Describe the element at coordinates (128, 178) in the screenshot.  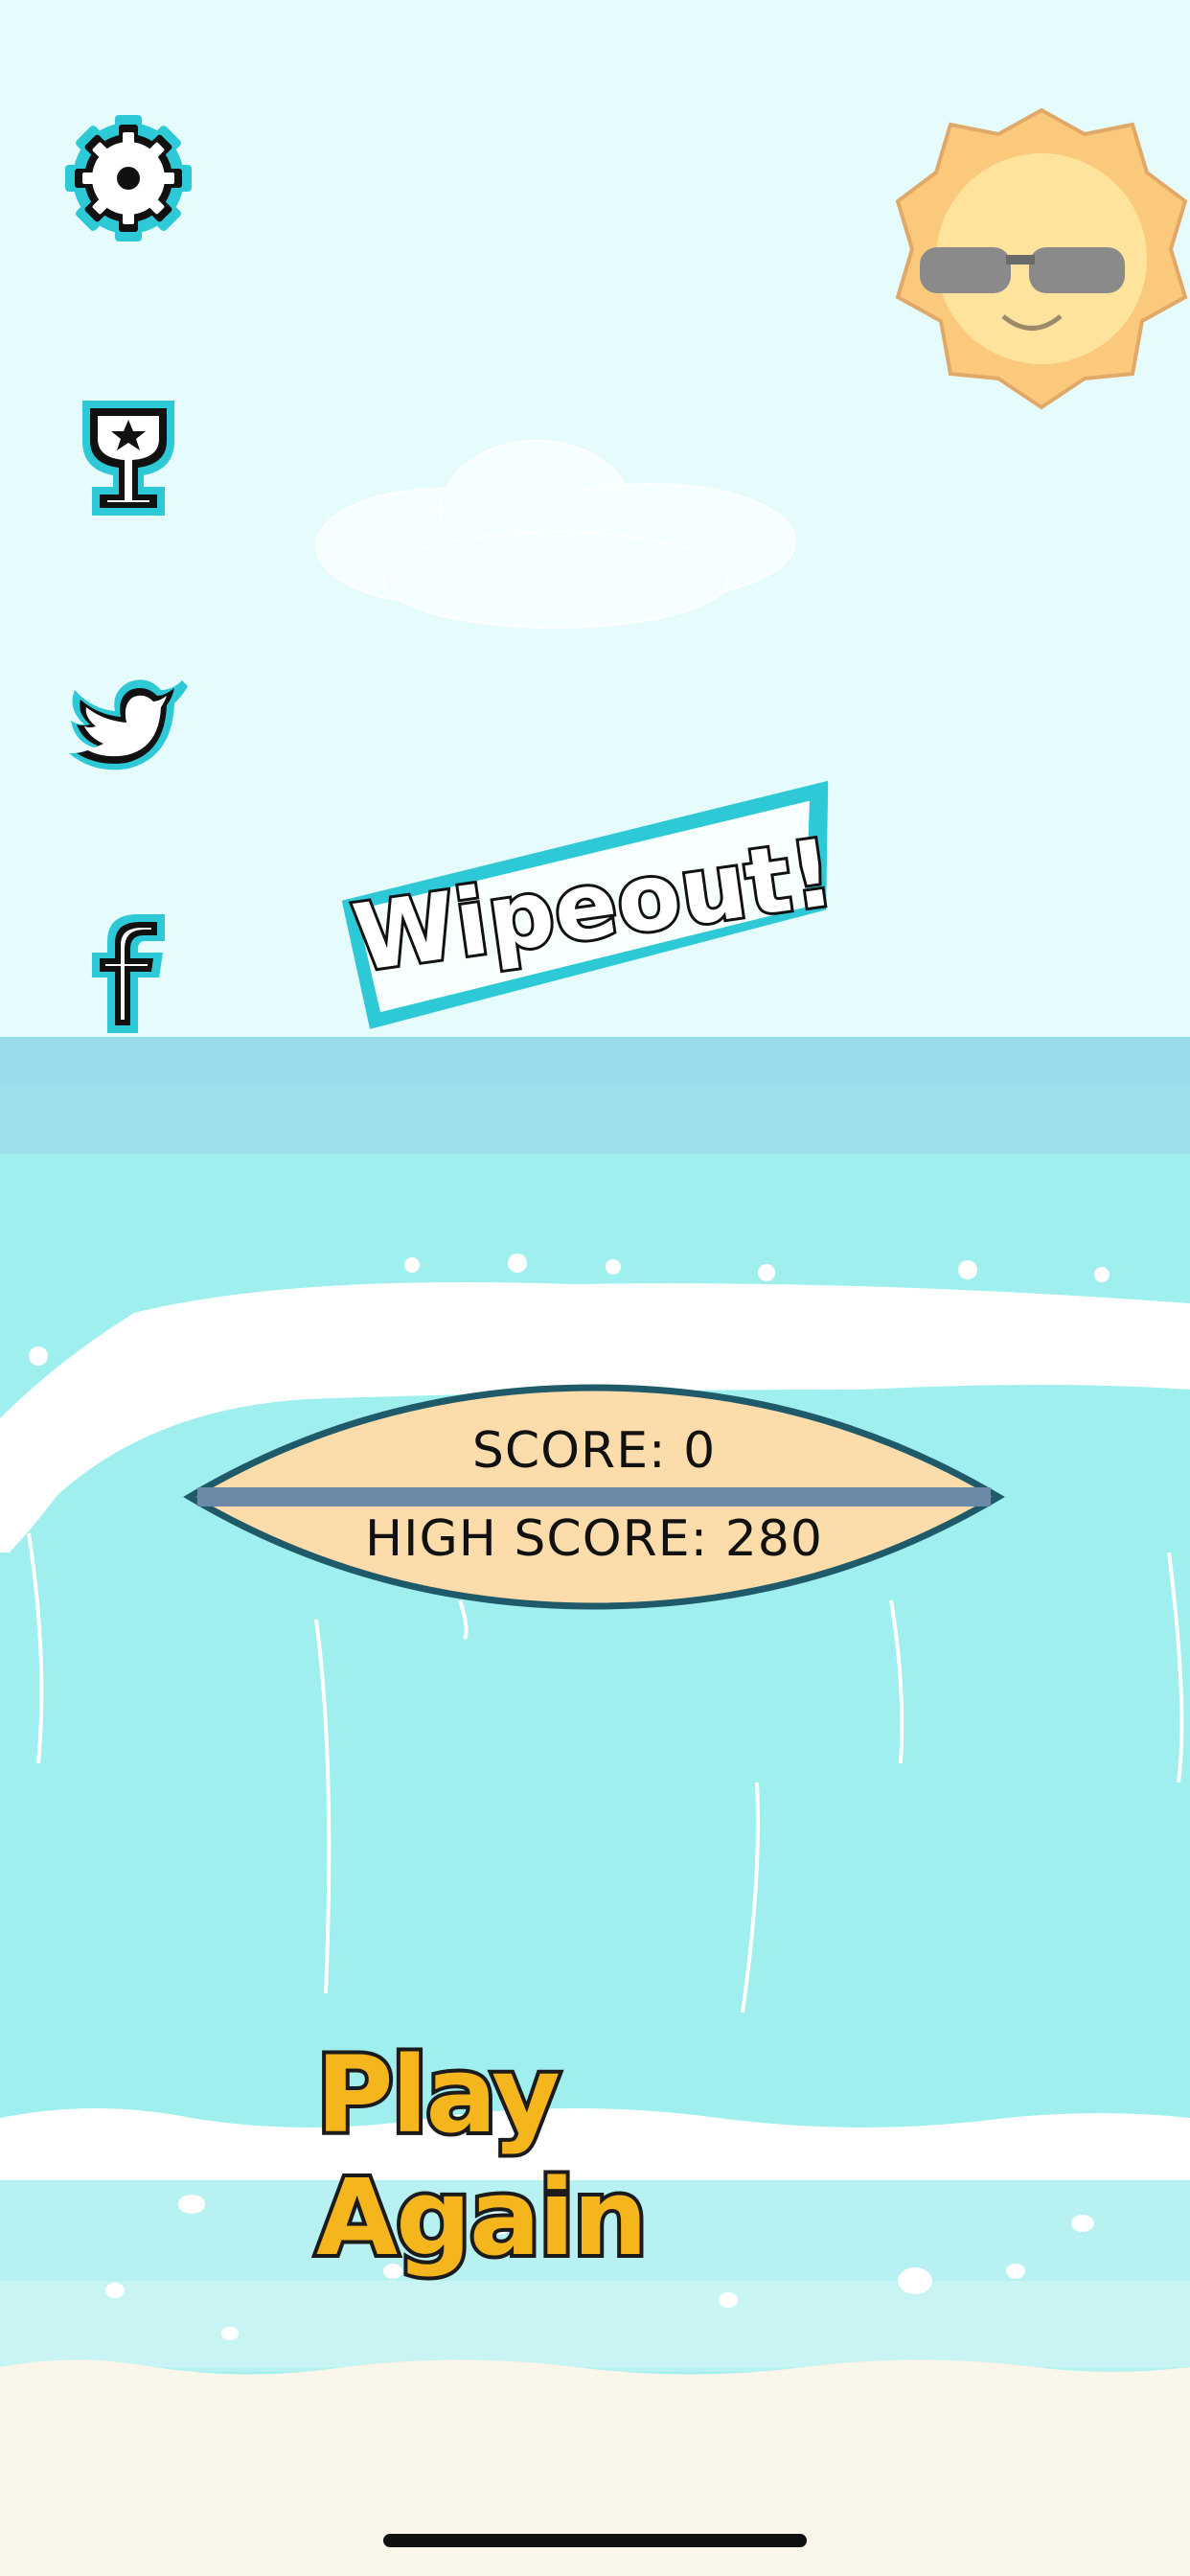
I see `settings-gear-icon` at that location.